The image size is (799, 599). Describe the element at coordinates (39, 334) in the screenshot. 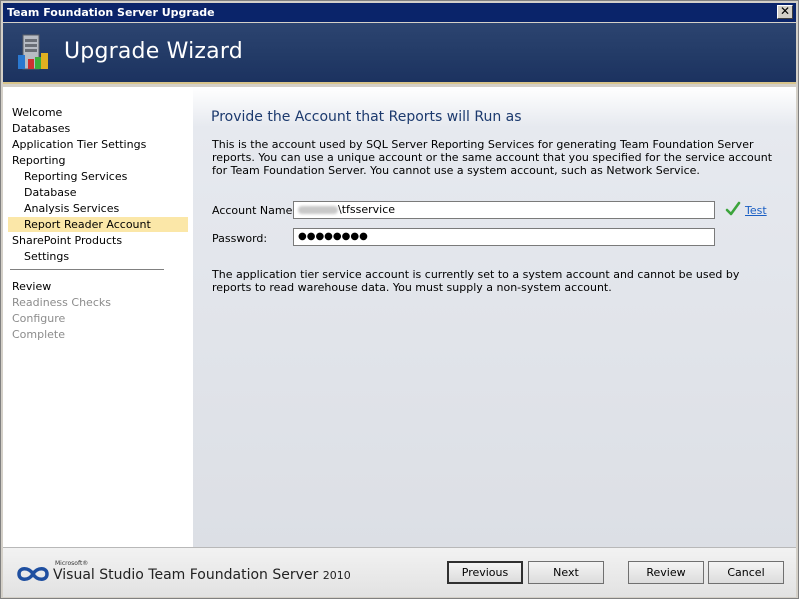

I see `nav-item-complete: Complete` at that location.